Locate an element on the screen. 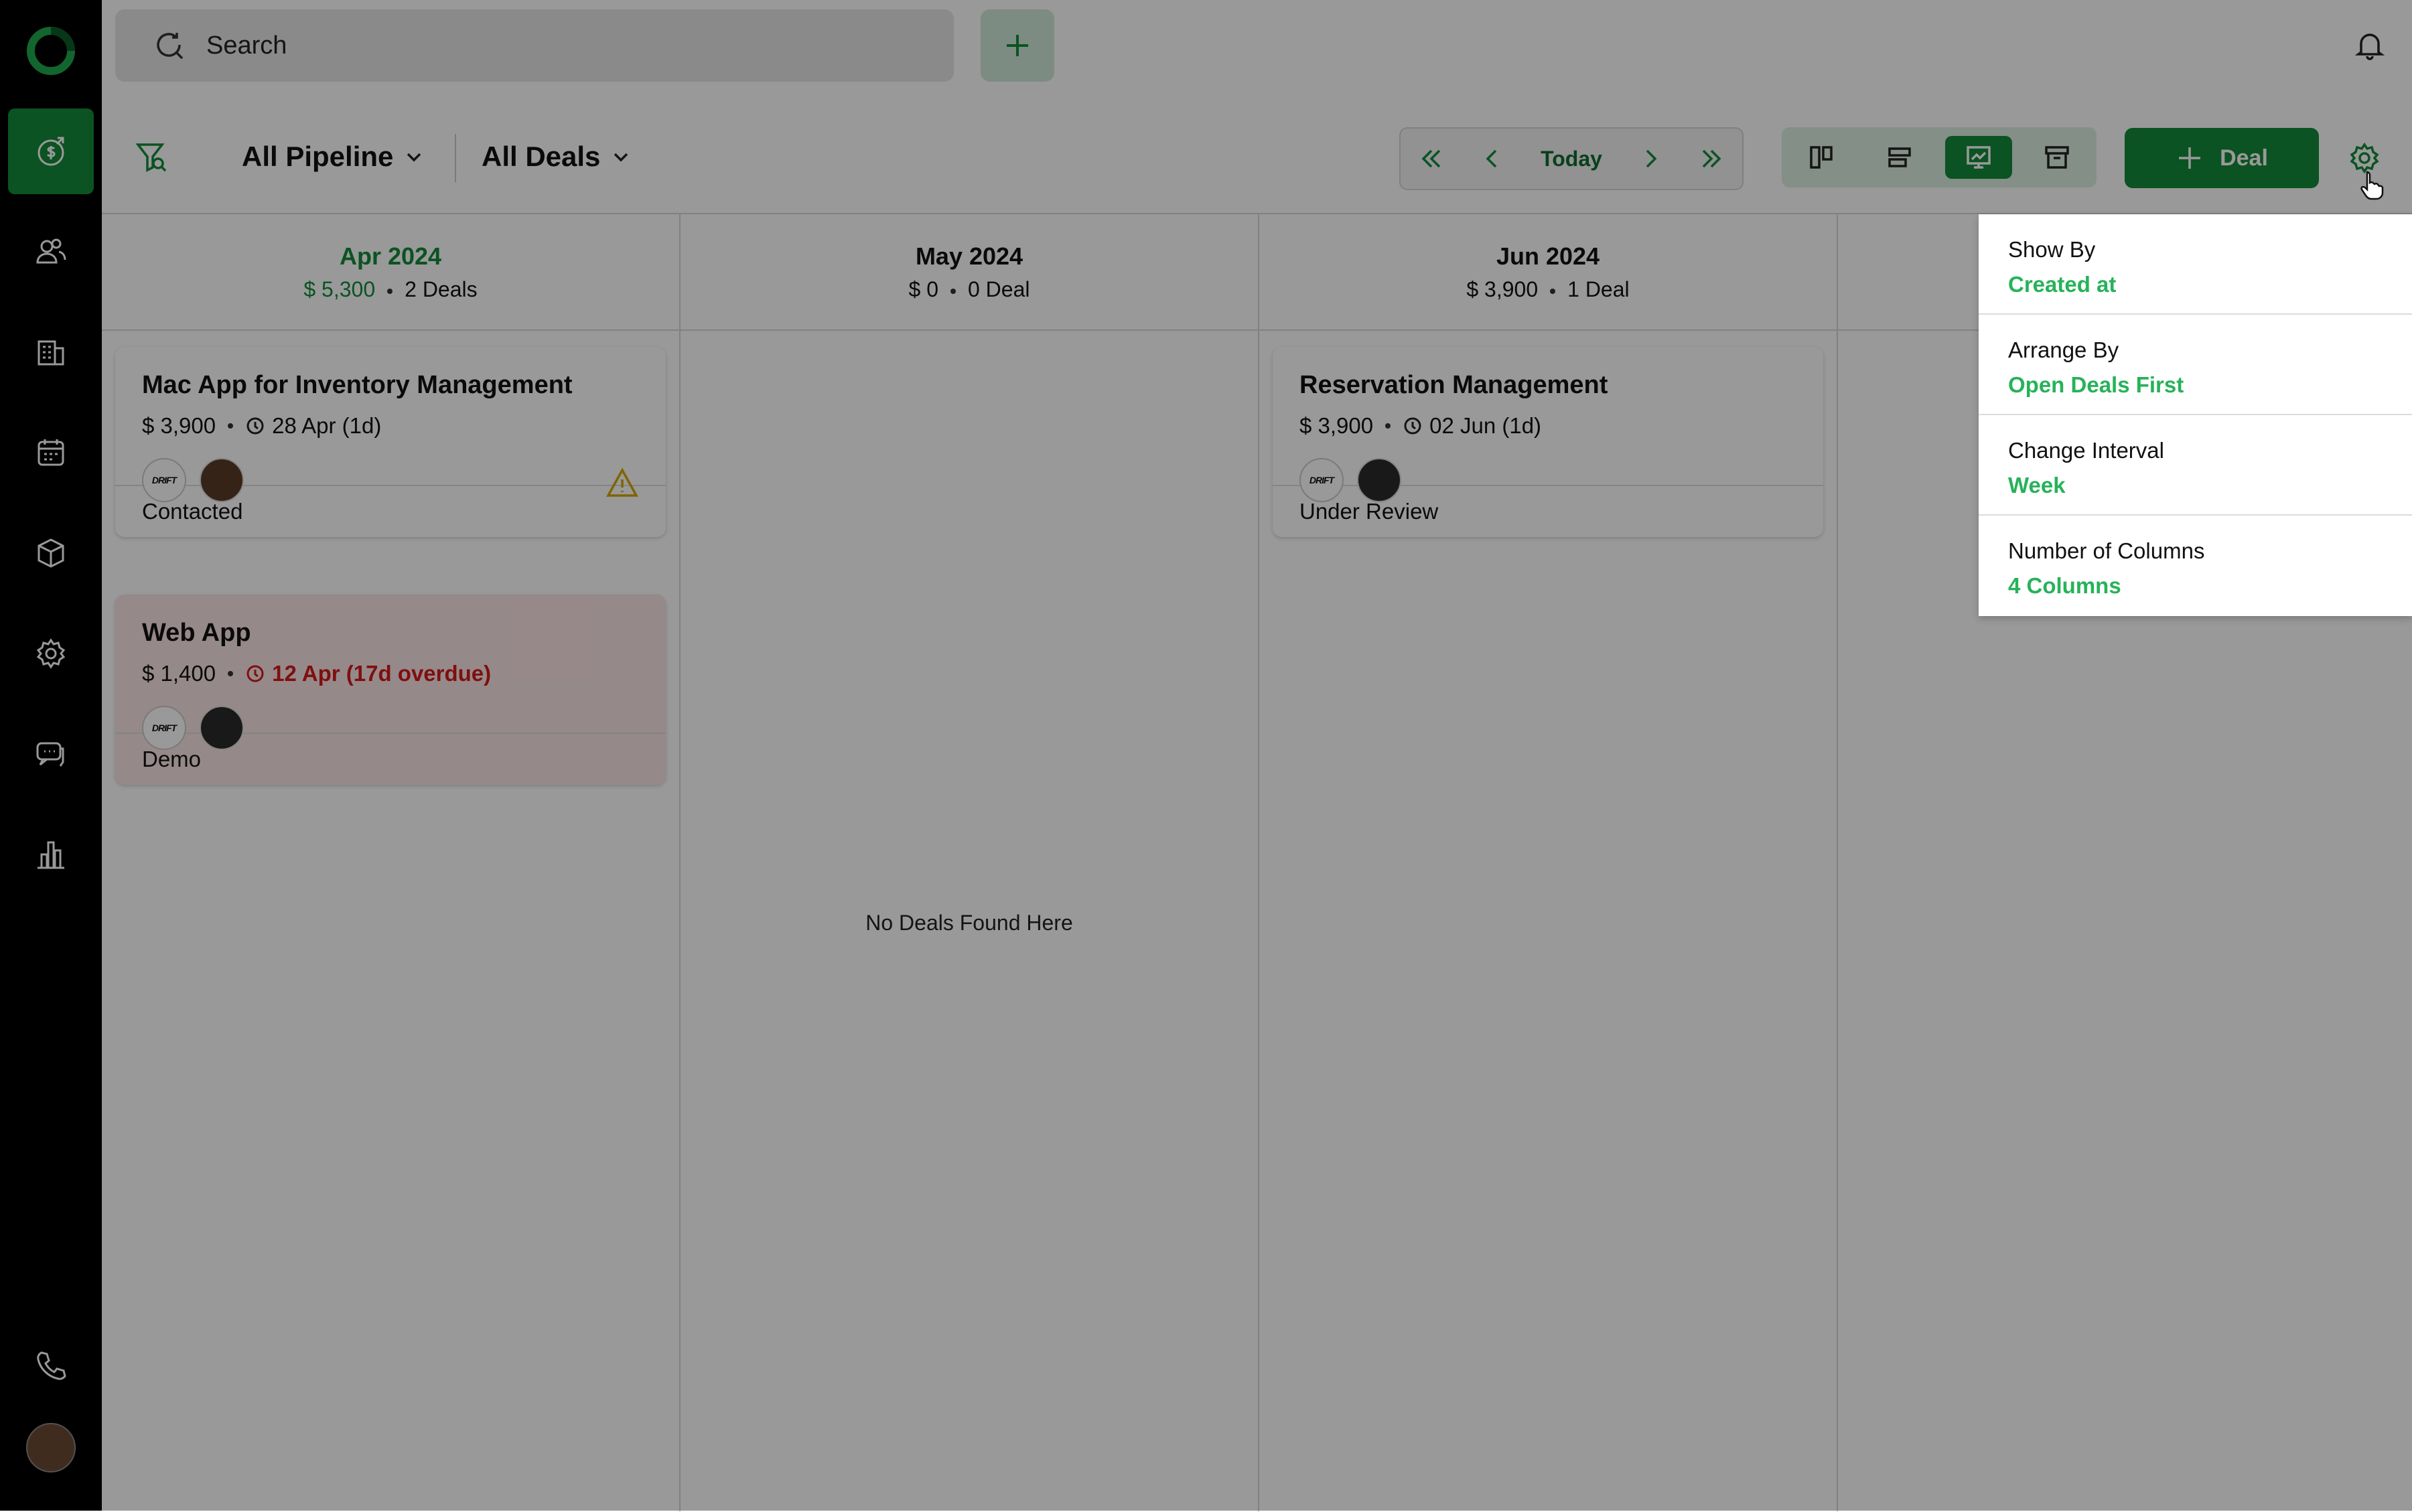 The height and width of the screenshot is (1512, 2412). menu-item-label: Number of Columns is located at coordinates (2106, 550).